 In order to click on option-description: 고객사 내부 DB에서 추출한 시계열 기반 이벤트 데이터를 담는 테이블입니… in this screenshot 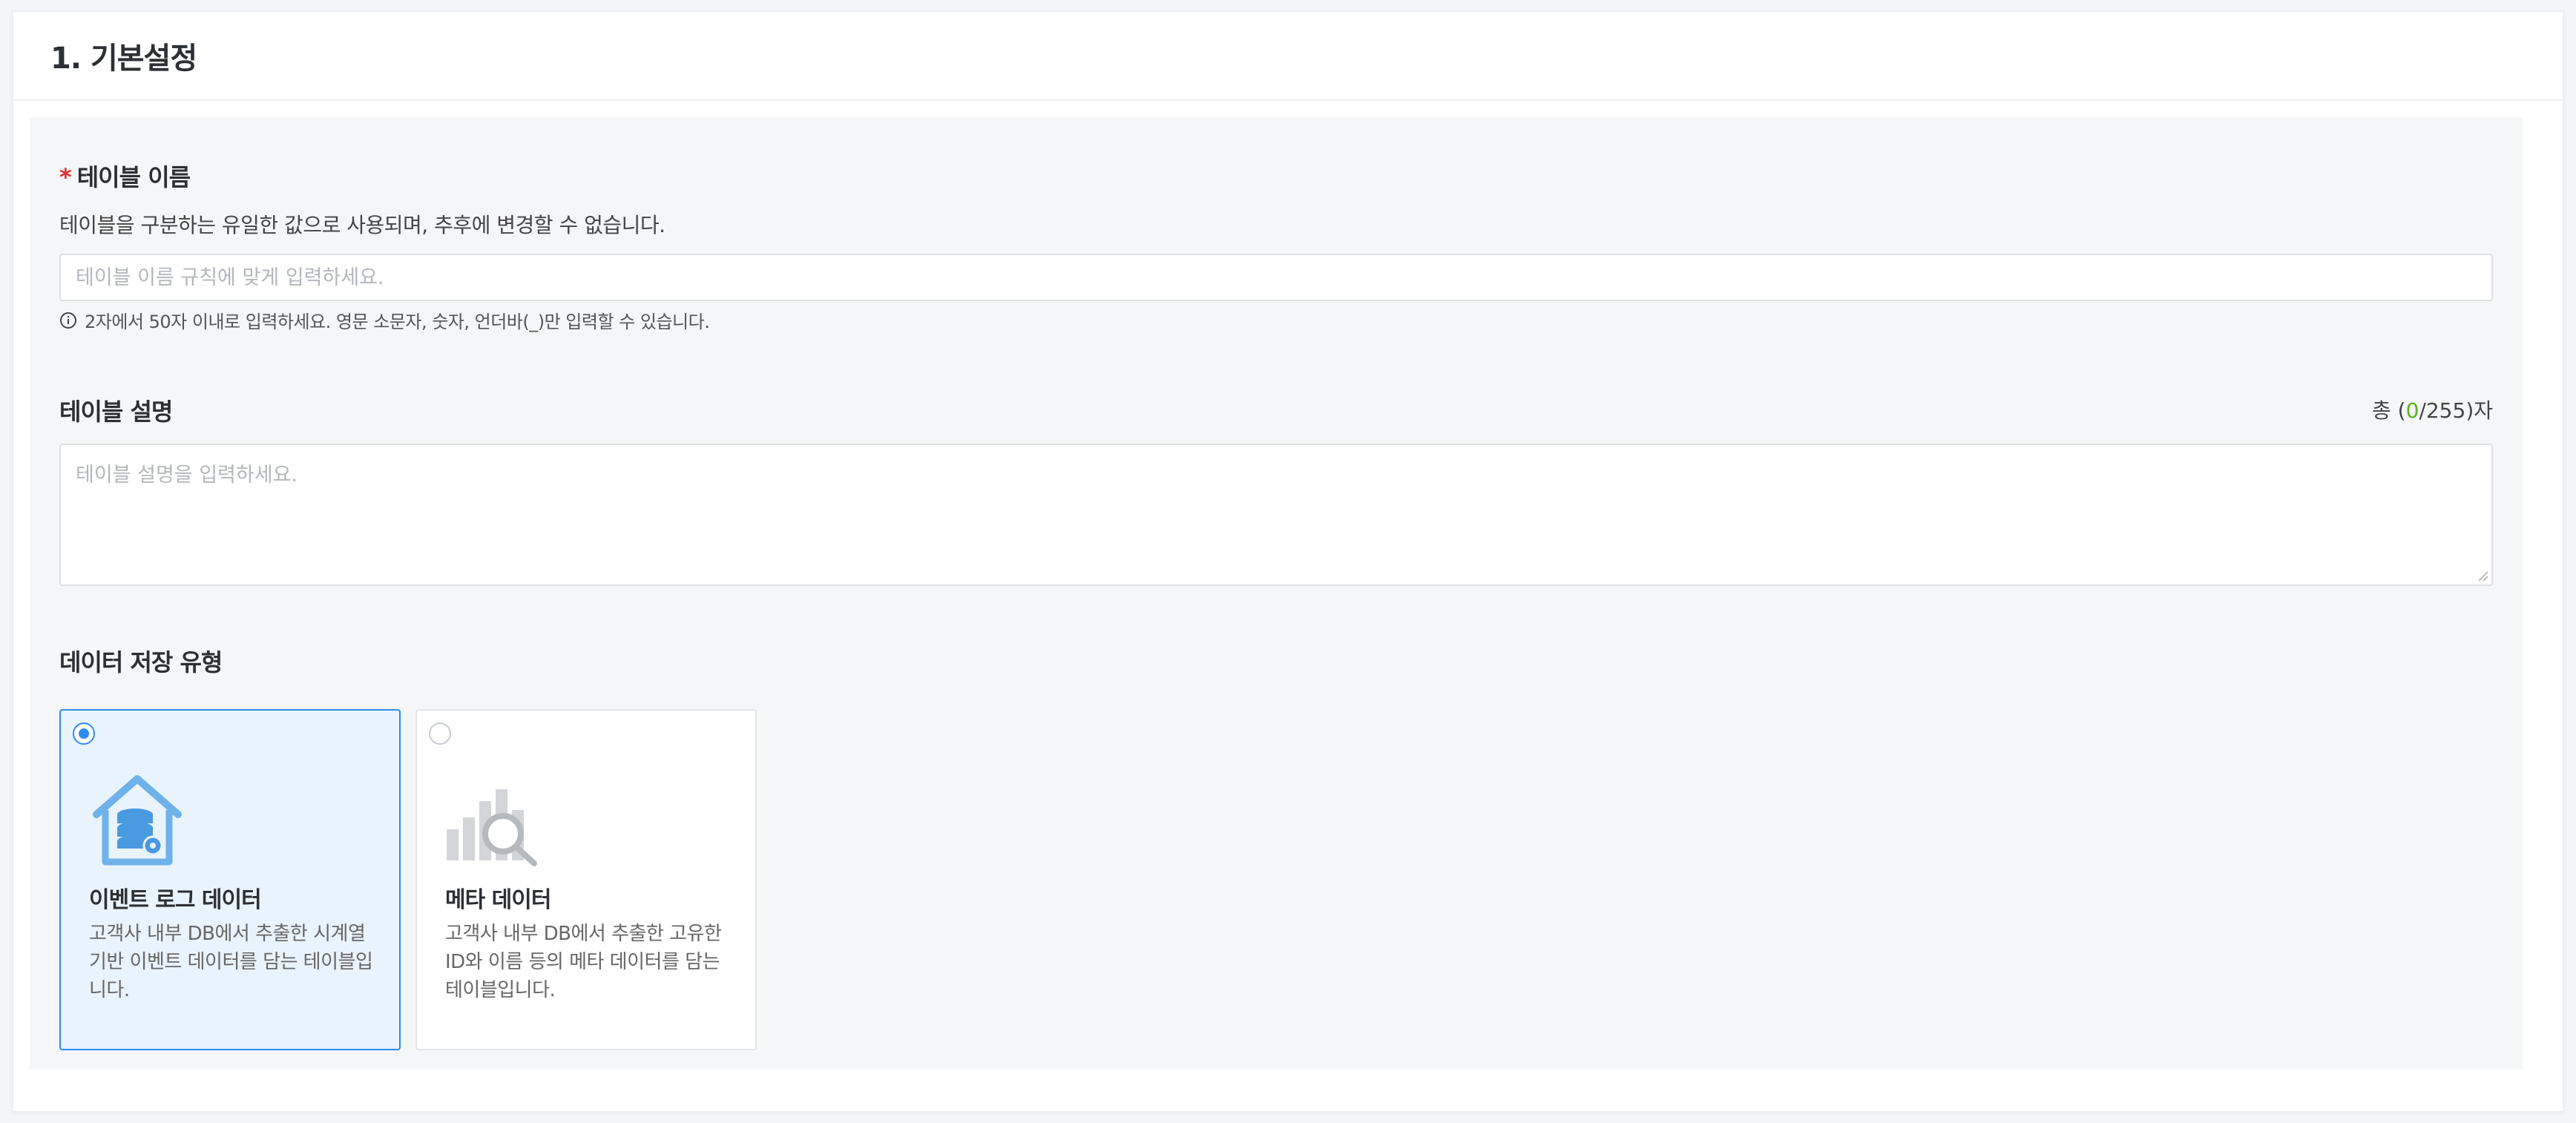, I will do `click(231, 962)`.